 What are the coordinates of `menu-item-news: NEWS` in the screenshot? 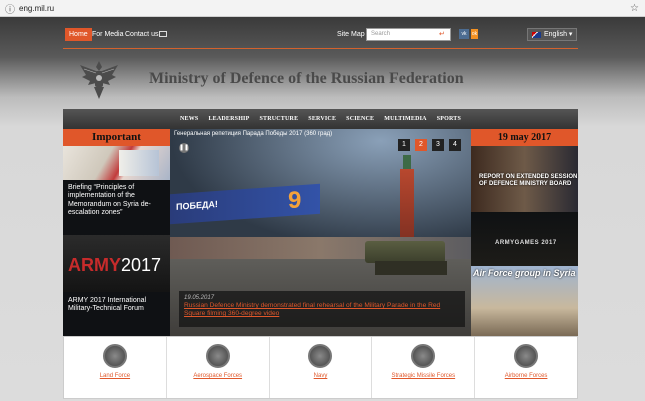 It's located at (189, 119).